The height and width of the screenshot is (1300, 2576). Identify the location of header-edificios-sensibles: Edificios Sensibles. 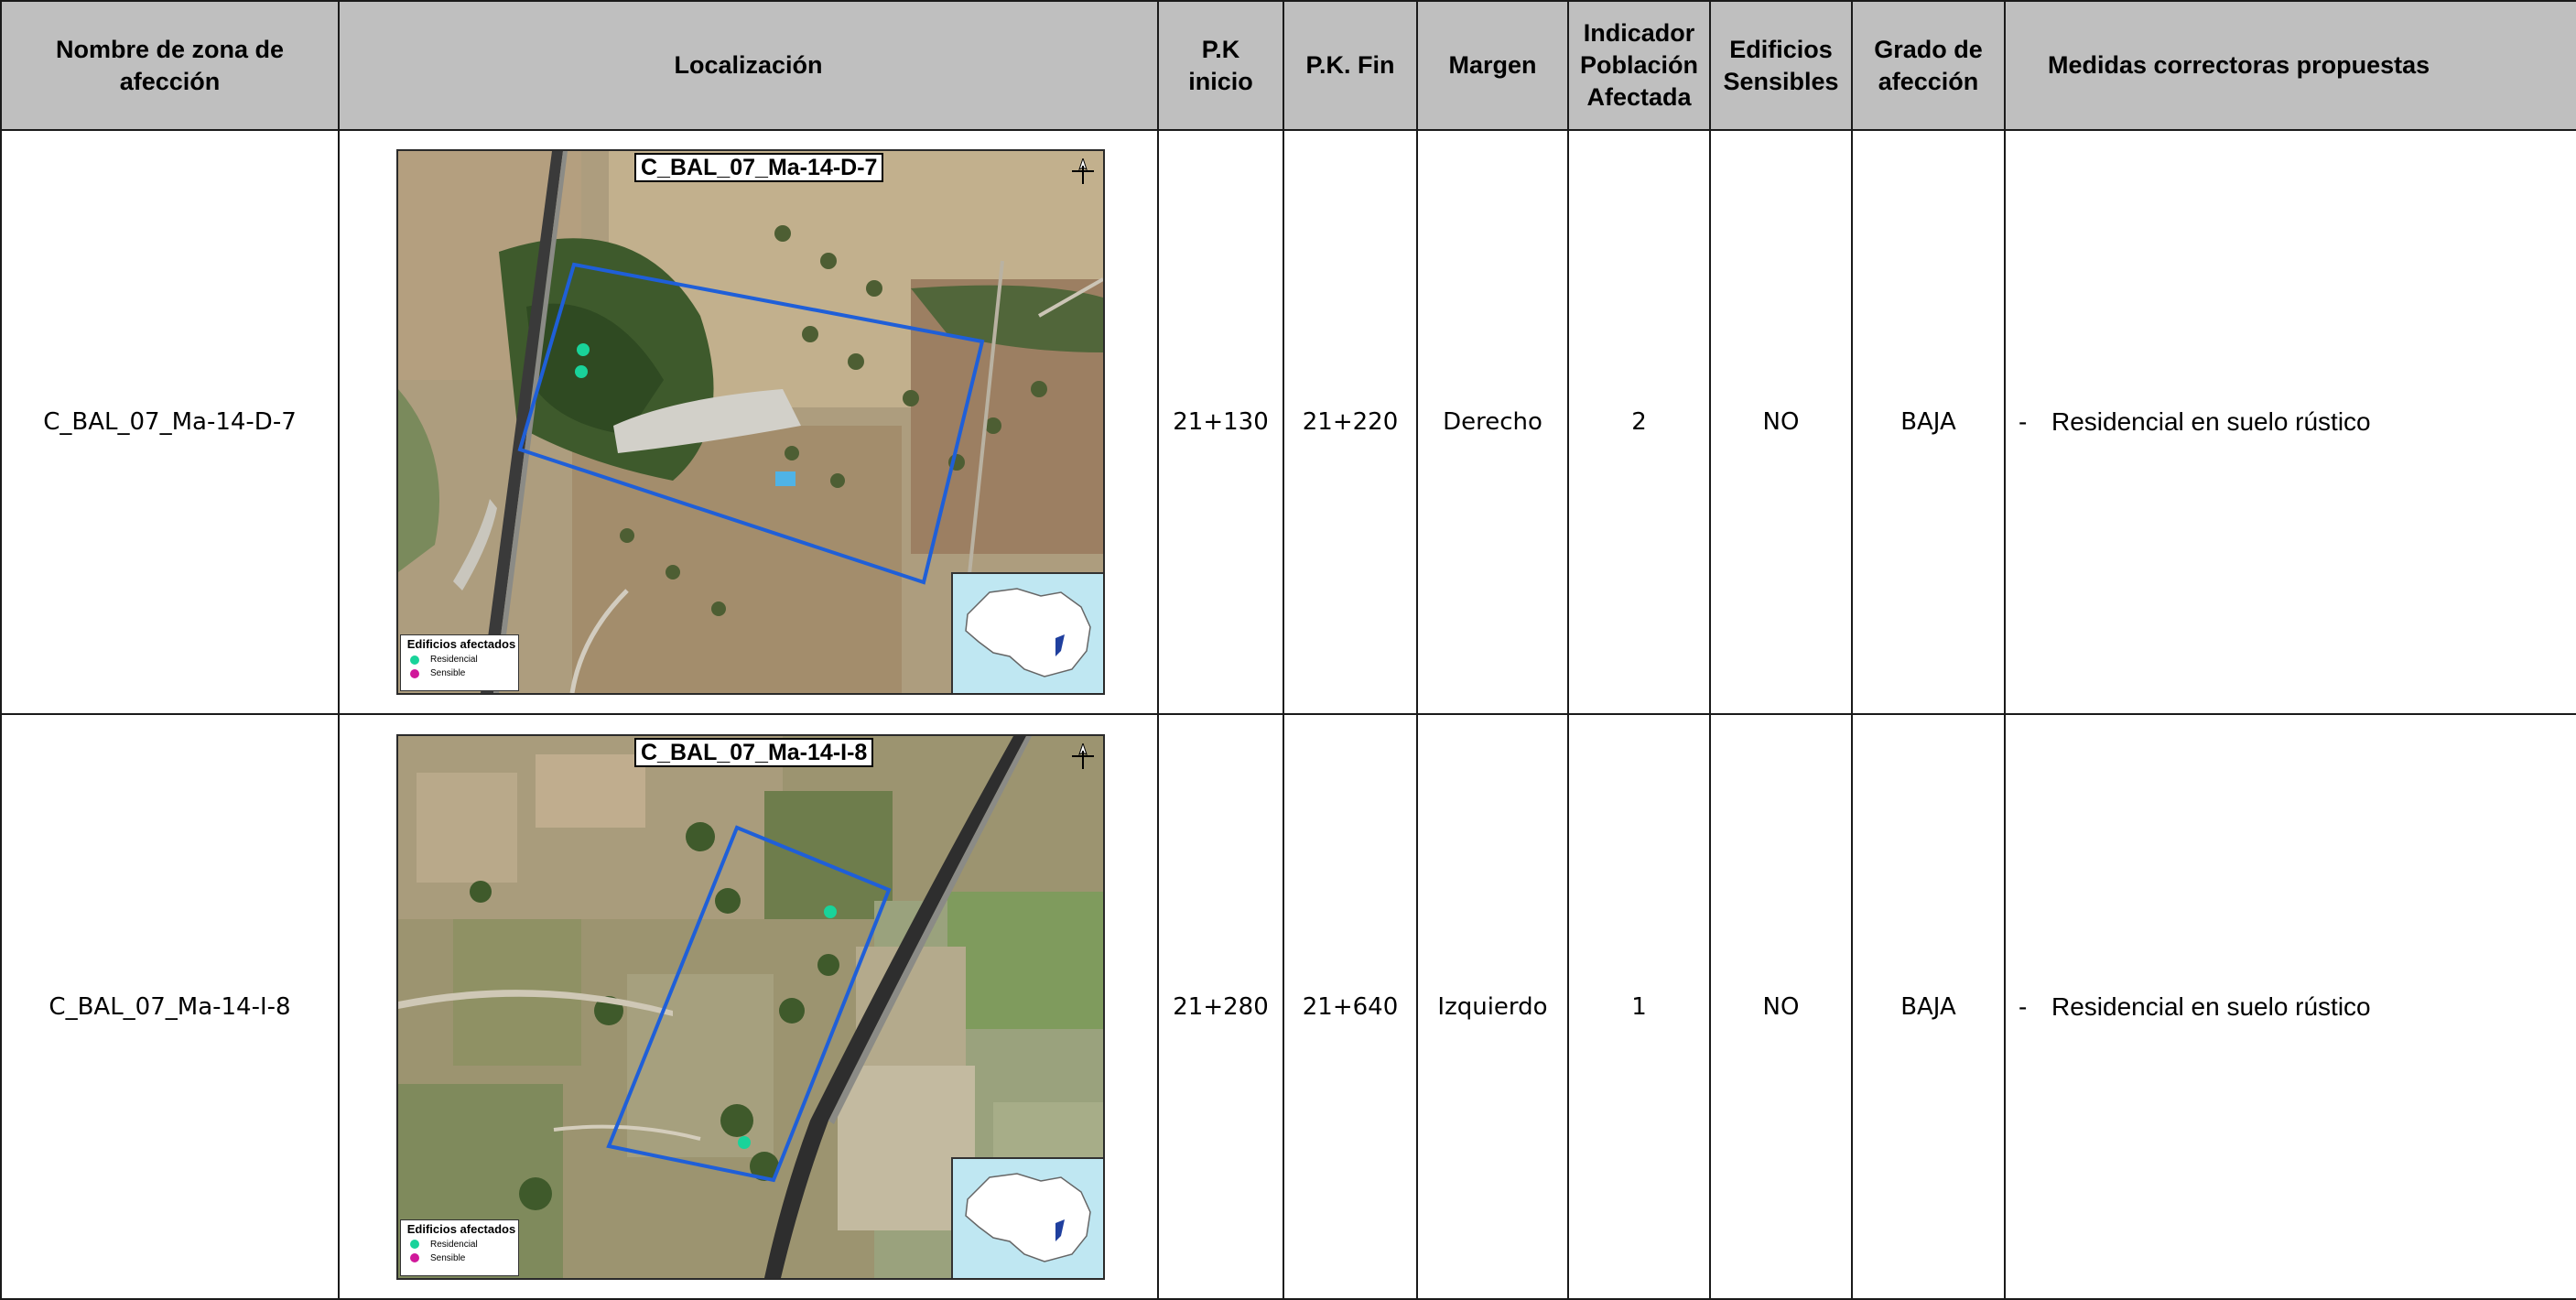
(1781, 65).